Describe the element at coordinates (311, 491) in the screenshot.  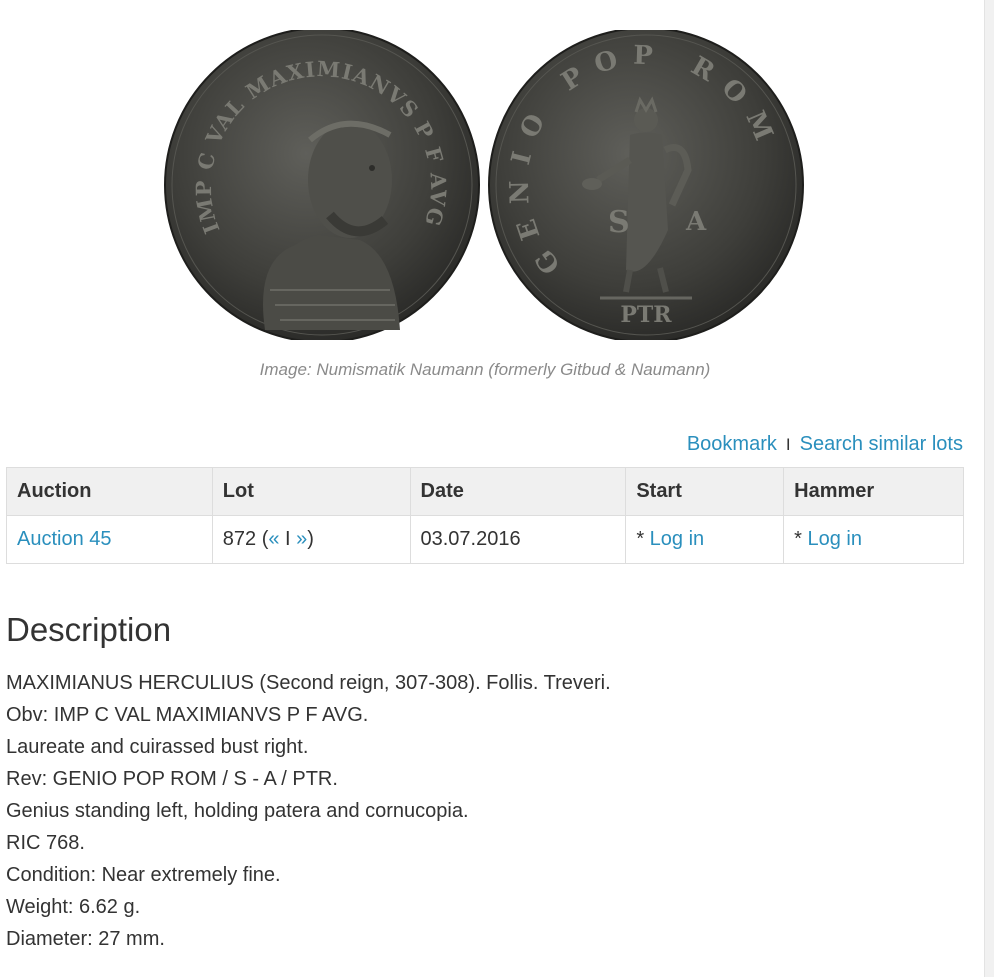
I see `lot-column-header: Lot` at that location.